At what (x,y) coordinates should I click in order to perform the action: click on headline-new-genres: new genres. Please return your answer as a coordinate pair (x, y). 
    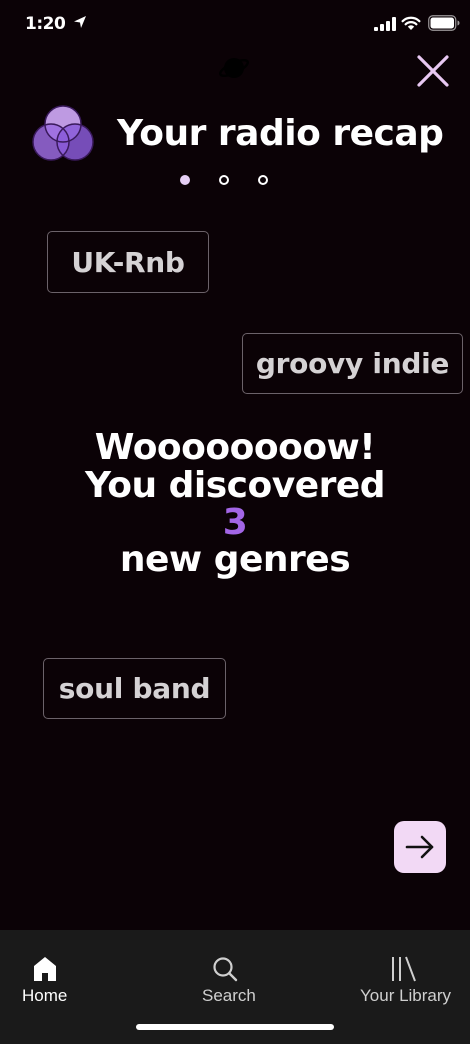
    Looking at the image, I should click on (235, 559).